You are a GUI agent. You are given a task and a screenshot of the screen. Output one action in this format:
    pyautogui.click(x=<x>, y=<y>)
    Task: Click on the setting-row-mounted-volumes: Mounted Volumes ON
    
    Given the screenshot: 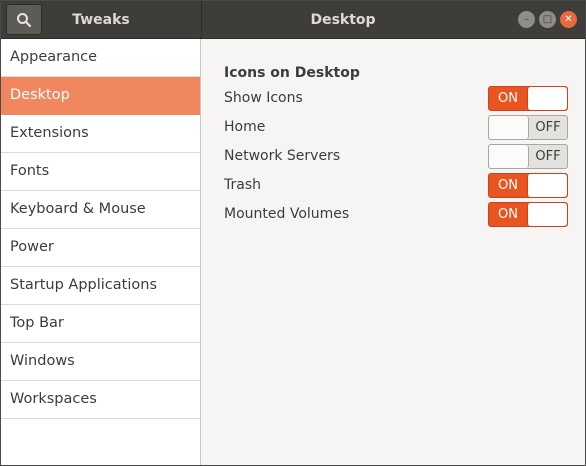 What is the action you would take?
    pyautogui.click(x=396, y=215)
    